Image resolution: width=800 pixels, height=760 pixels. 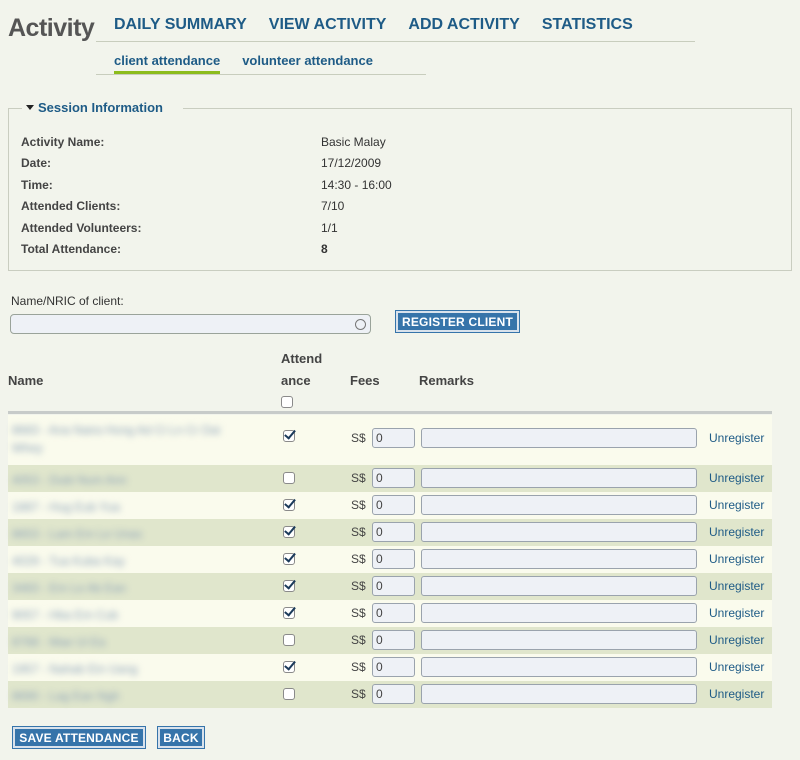 I want to click on session-info-toggle: Session Information, so click(x=94, y=107).